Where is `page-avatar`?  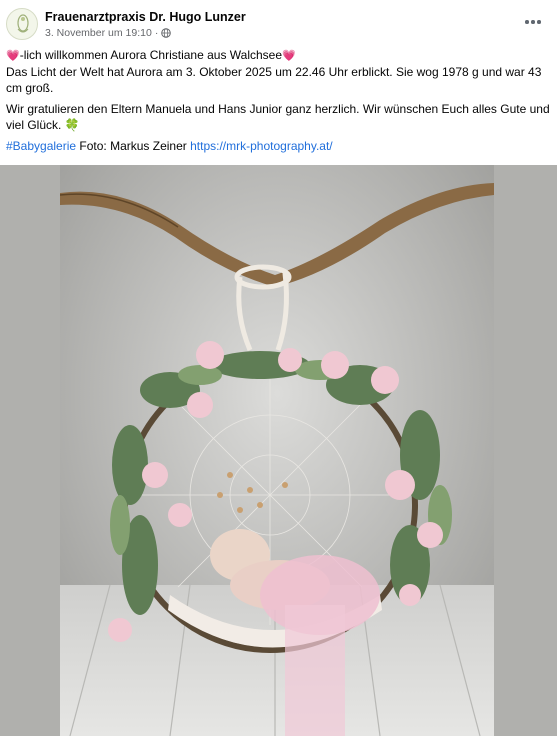 page-avatar is located at coordinates (22, 24).